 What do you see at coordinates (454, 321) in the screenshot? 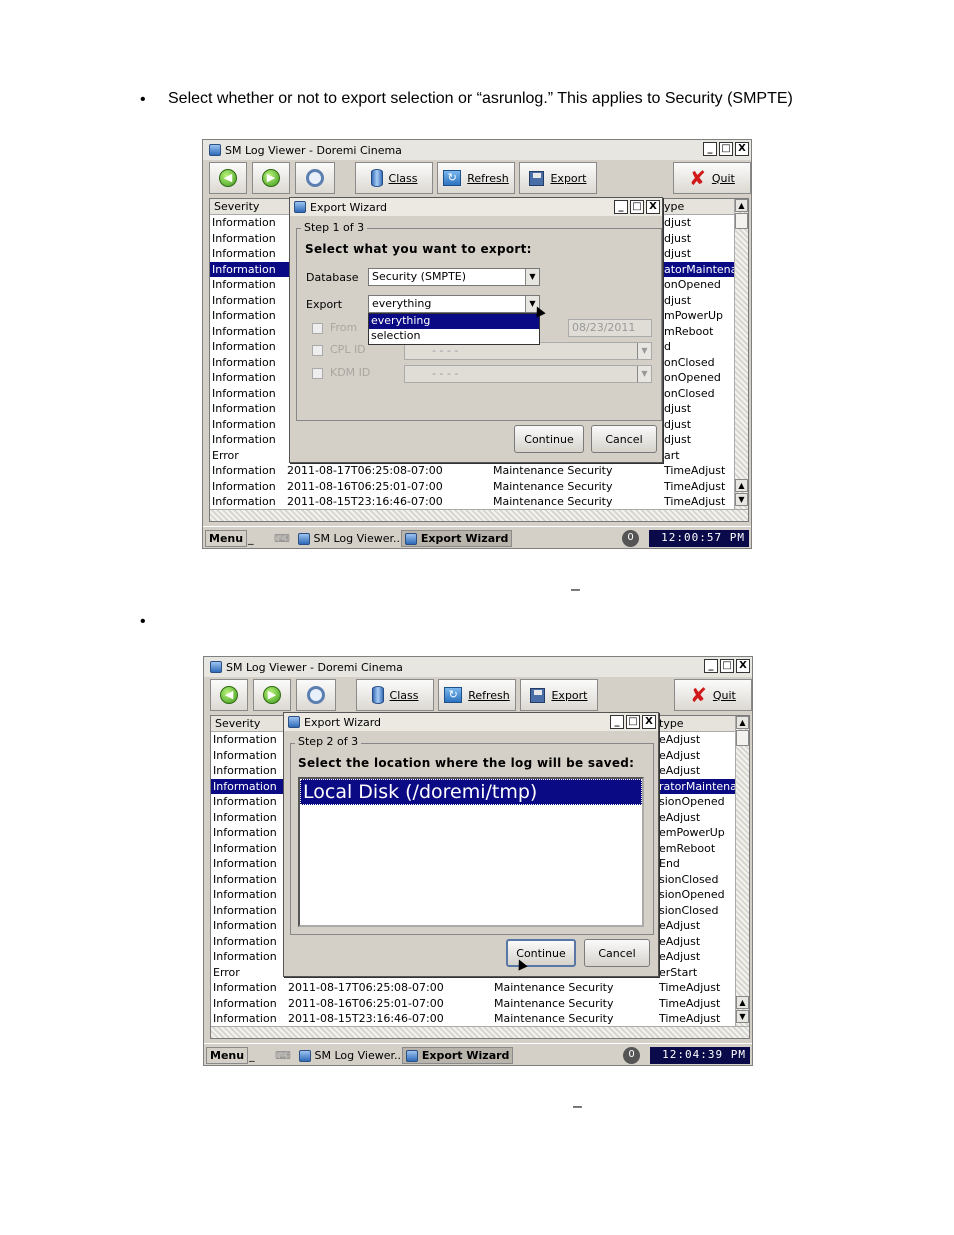
I see `option-everything: everything` at bounding box center [454, 321].